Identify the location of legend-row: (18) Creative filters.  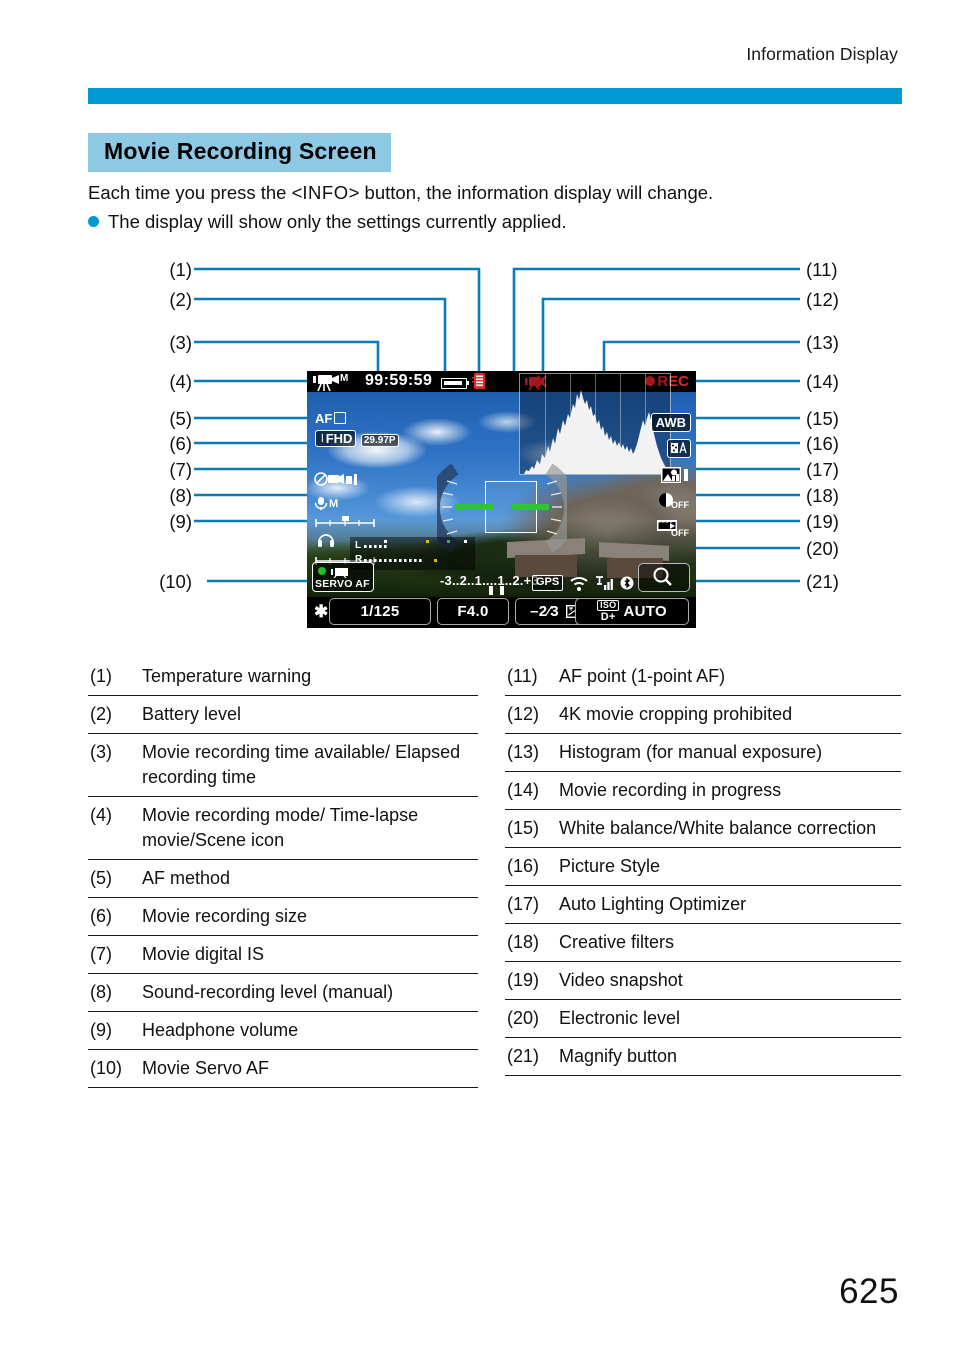
(703, 943).